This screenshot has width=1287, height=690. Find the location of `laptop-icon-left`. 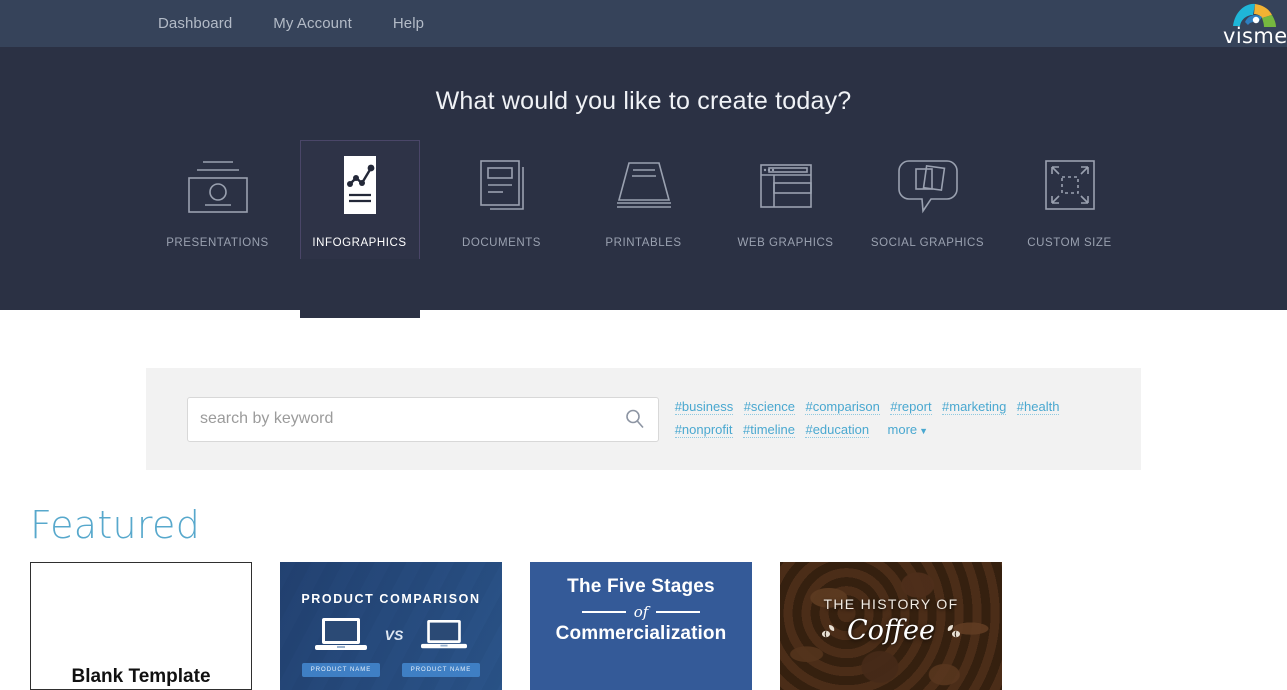

laptop-icon-left is located at coordinates (340, 634).